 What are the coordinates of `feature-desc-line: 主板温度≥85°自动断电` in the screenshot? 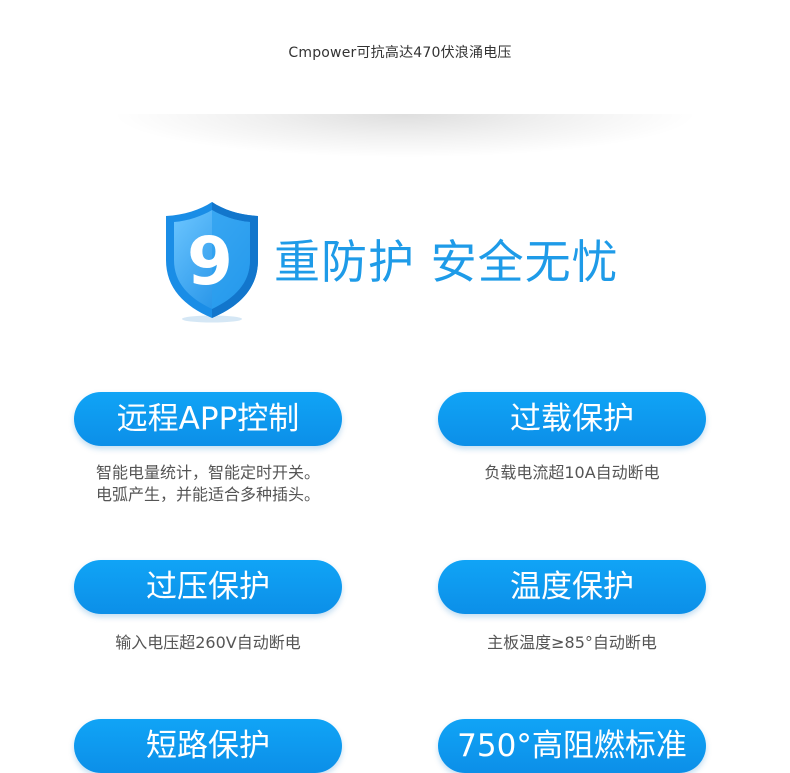 It's located at (572, 642).